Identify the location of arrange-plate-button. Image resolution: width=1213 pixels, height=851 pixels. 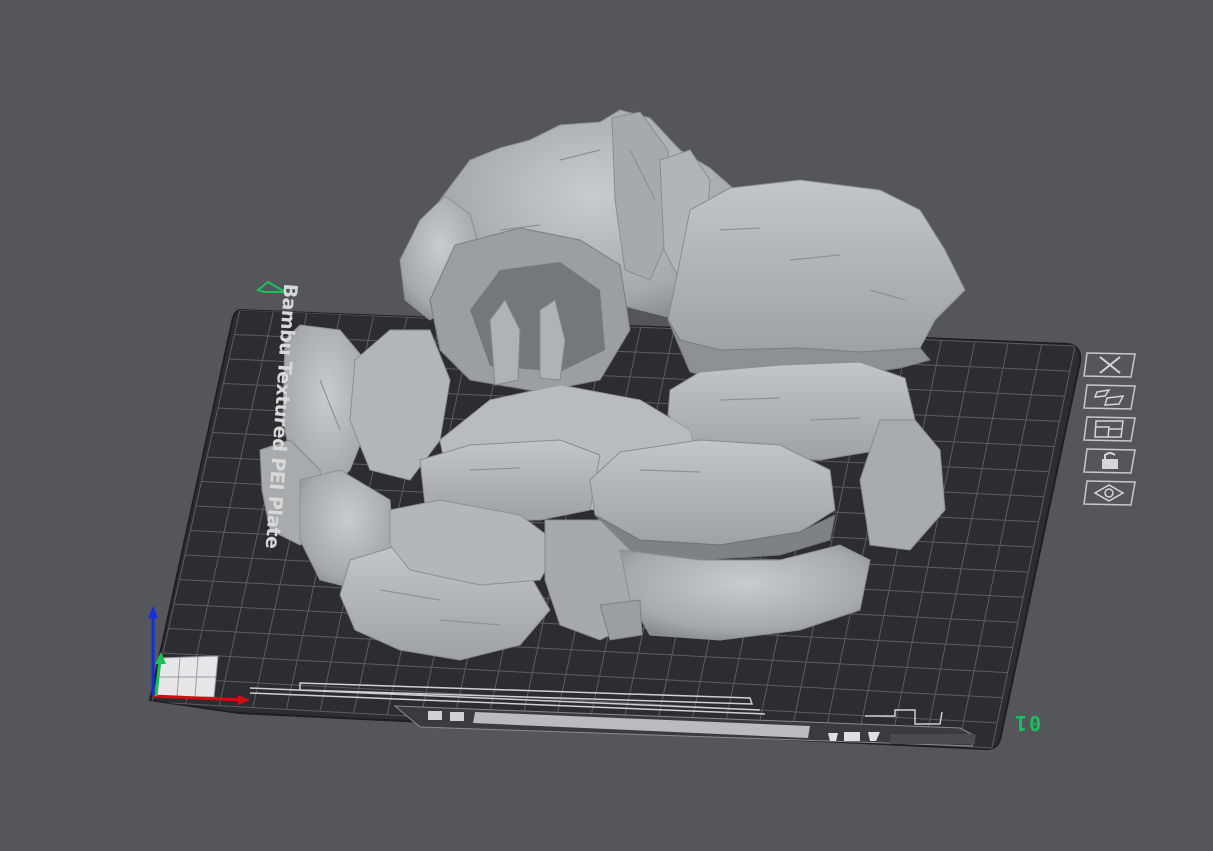
(1110, 397).